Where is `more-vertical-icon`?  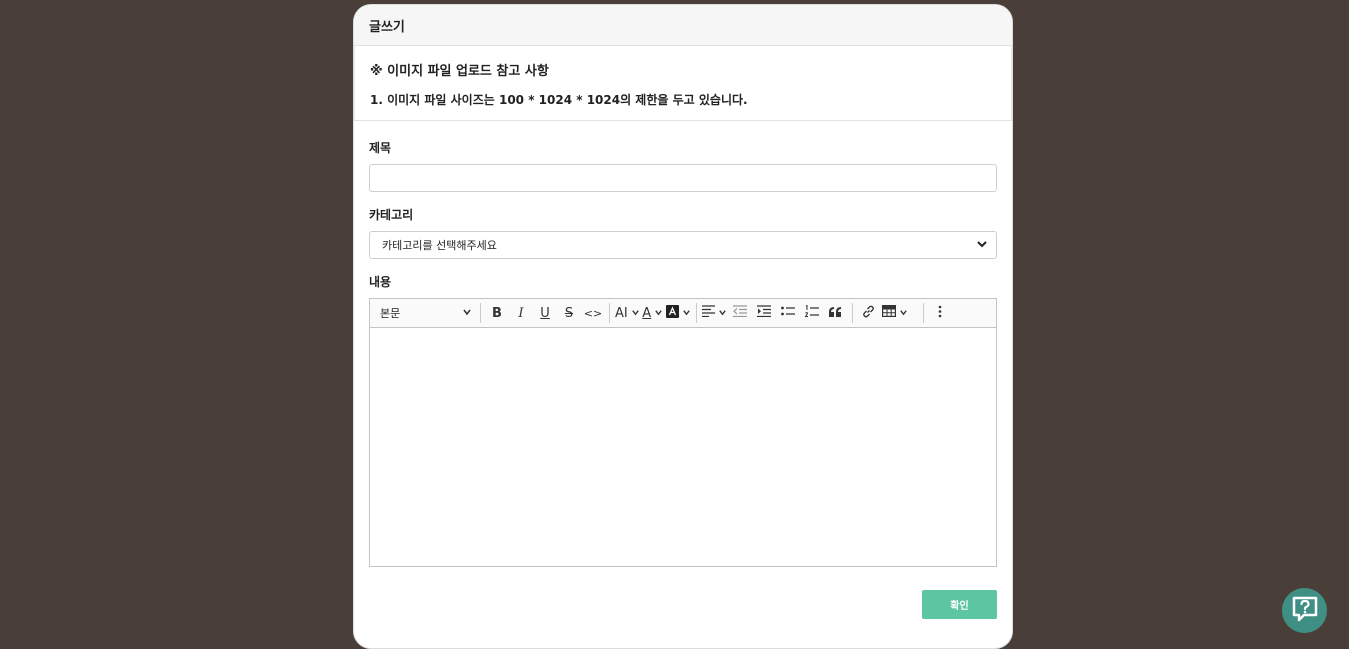
more-vertical-icon is located at coordinates (940, 313).